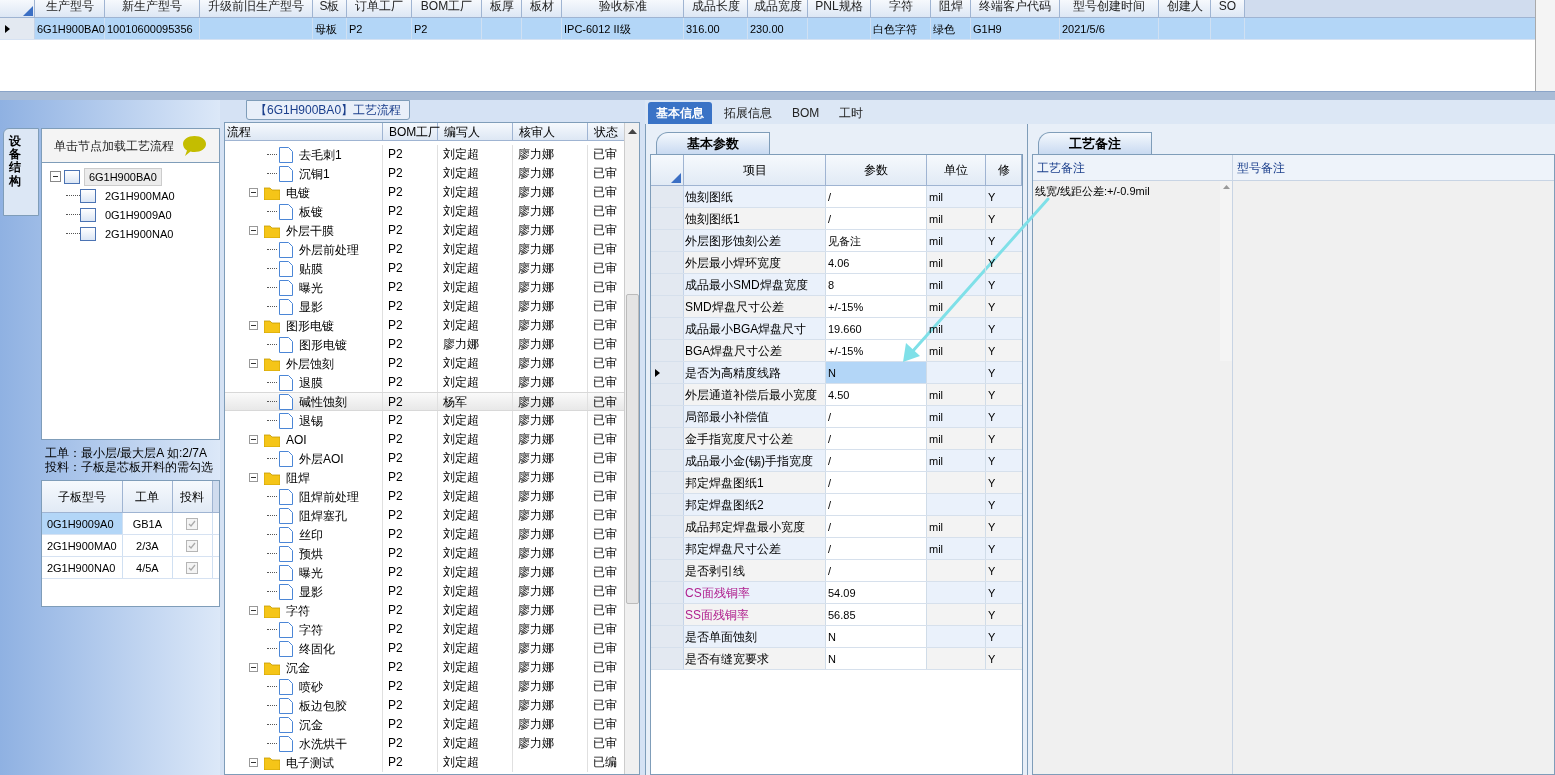 Image resolution: width=1555 pixels, height=775 pixels. What do you see at coordinates (876, 592) in the screenshot?
I see `table-cell: 54.09` at bounding box center [876, 592].